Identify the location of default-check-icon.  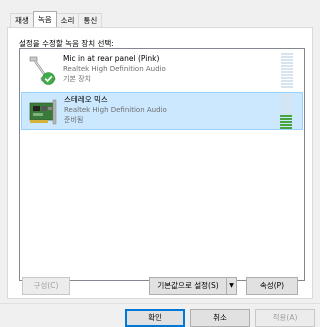
(48, 78).